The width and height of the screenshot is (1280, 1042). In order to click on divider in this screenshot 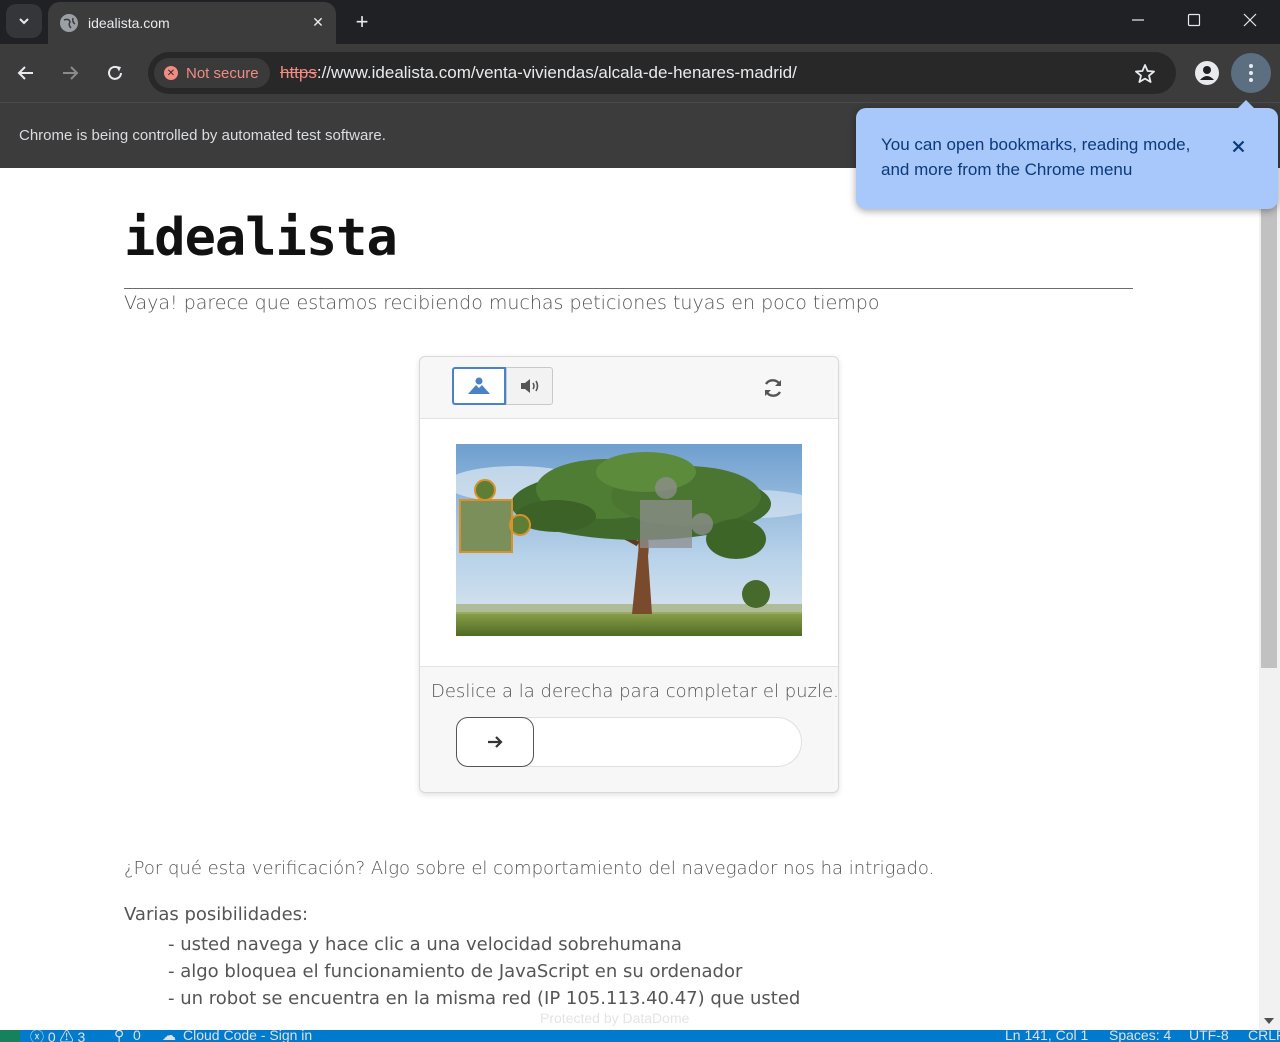, I will do `click(628, 288)`.